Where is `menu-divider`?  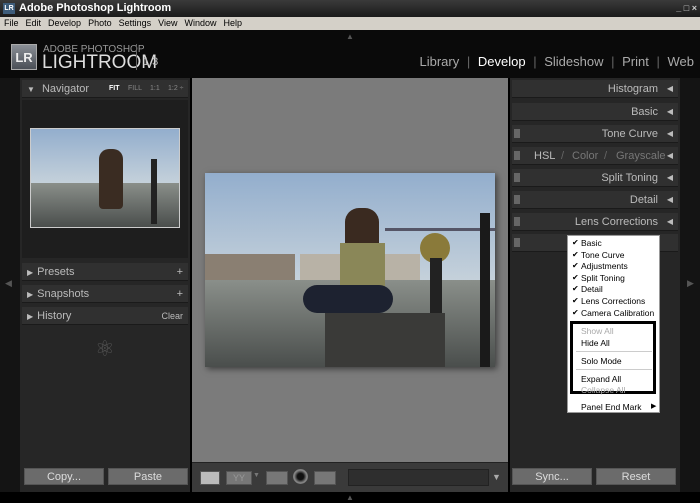
menu-divider is located at coordinates (614, 369).